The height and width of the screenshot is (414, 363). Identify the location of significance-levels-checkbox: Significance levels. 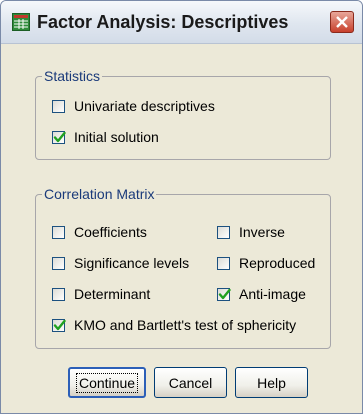
(120, 263).